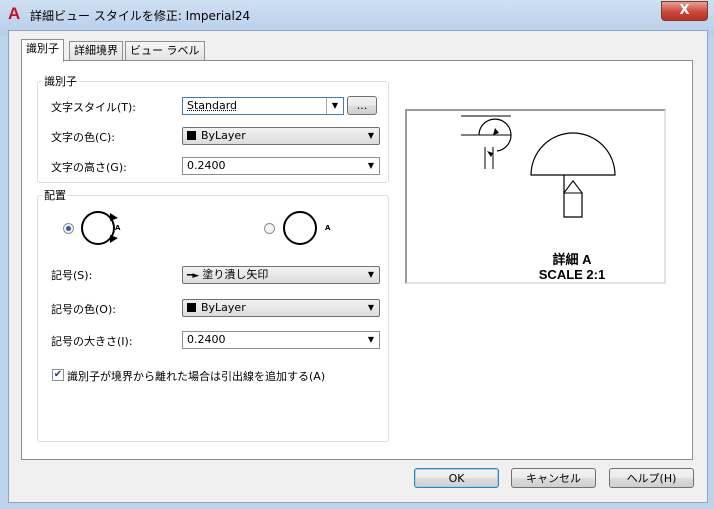 The height and width of the screenshot is (509, 714). I want to click on symbol-color-label: 記号の色(O):, so click(83, 309).